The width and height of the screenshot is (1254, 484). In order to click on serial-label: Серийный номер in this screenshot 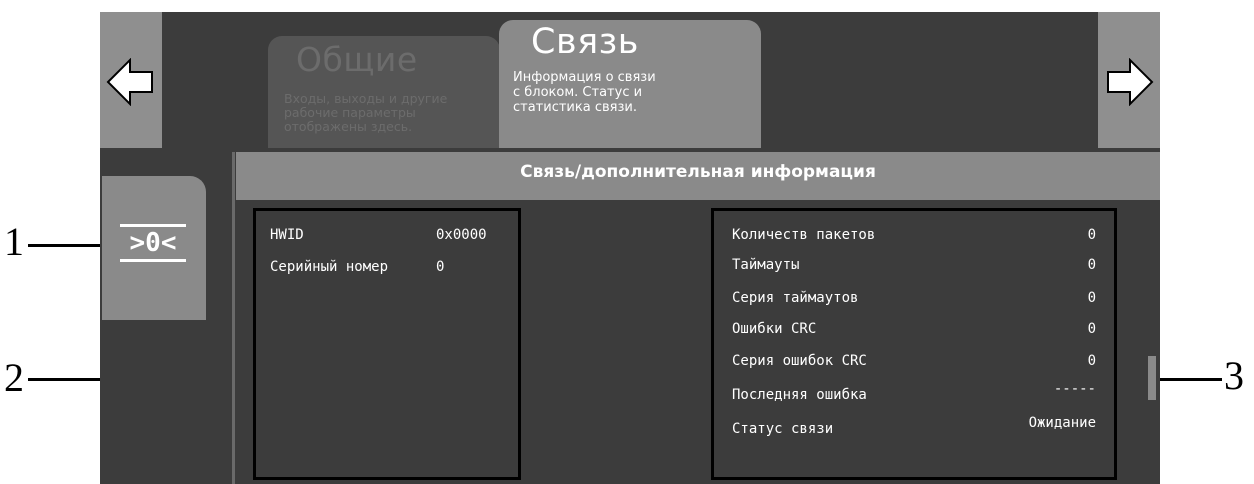, I will do `click(329, 267)`.